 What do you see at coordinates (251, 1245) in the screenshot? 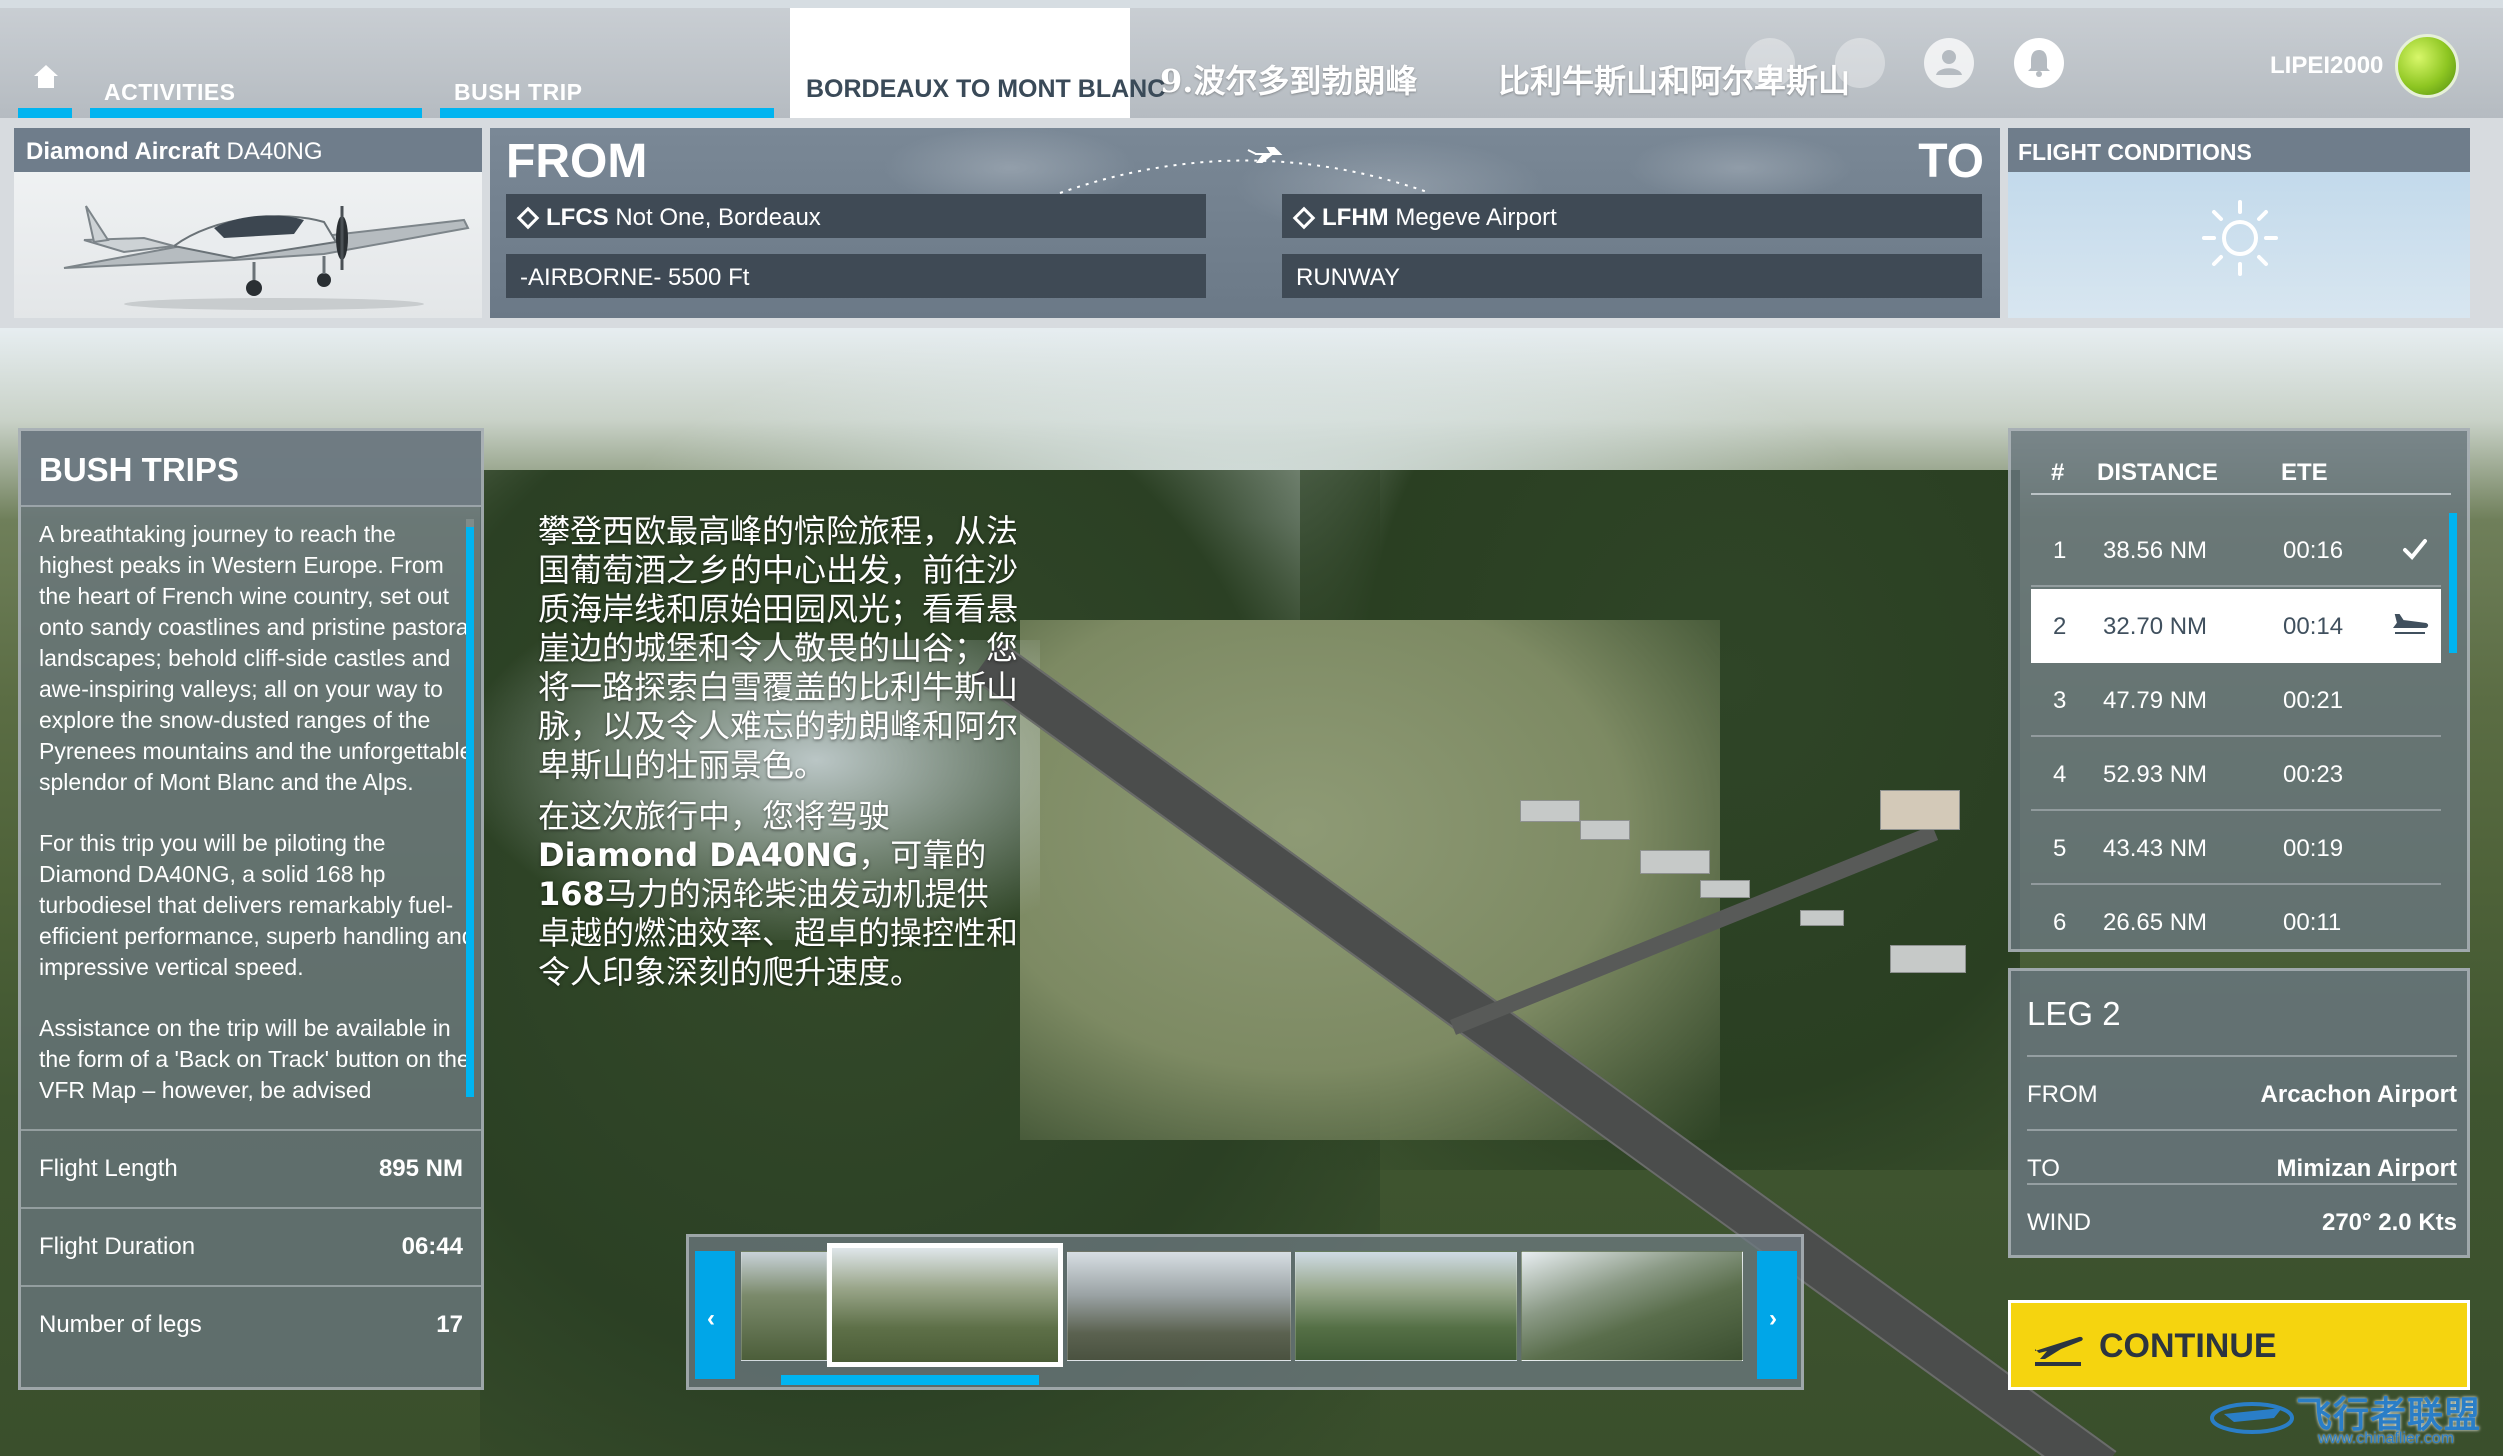
I see `stat-flight-duration: Flight Duration 06:44` at bounding box center [251, 1245].